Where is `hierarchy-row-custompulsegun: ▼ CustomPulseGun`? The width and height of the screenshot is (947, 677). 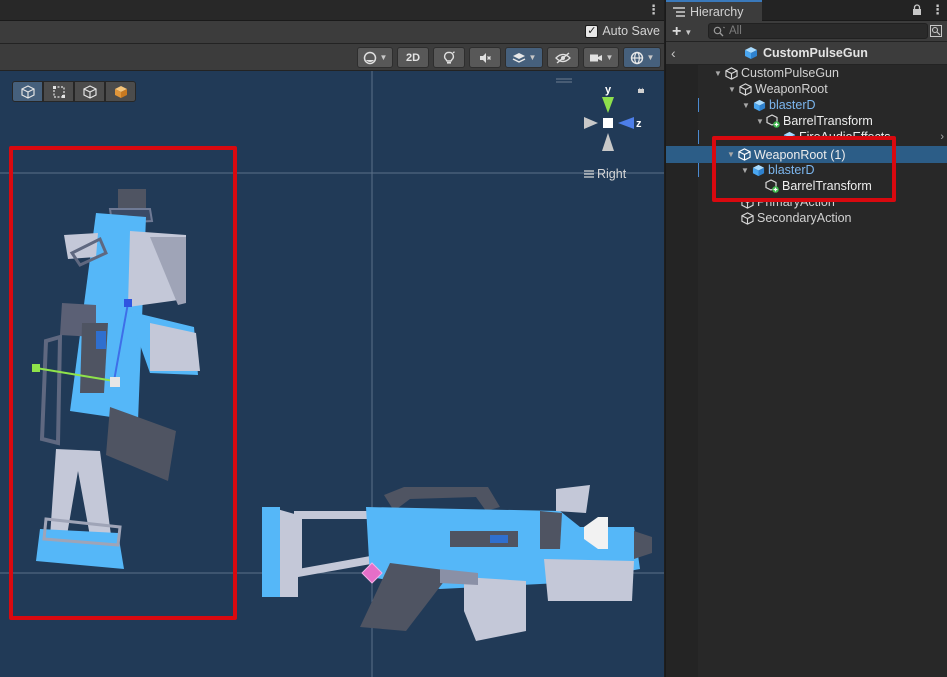 hierarchy-row-custompulsegun: ▼ CustomPulseGun is located at coordinates (806, 73).